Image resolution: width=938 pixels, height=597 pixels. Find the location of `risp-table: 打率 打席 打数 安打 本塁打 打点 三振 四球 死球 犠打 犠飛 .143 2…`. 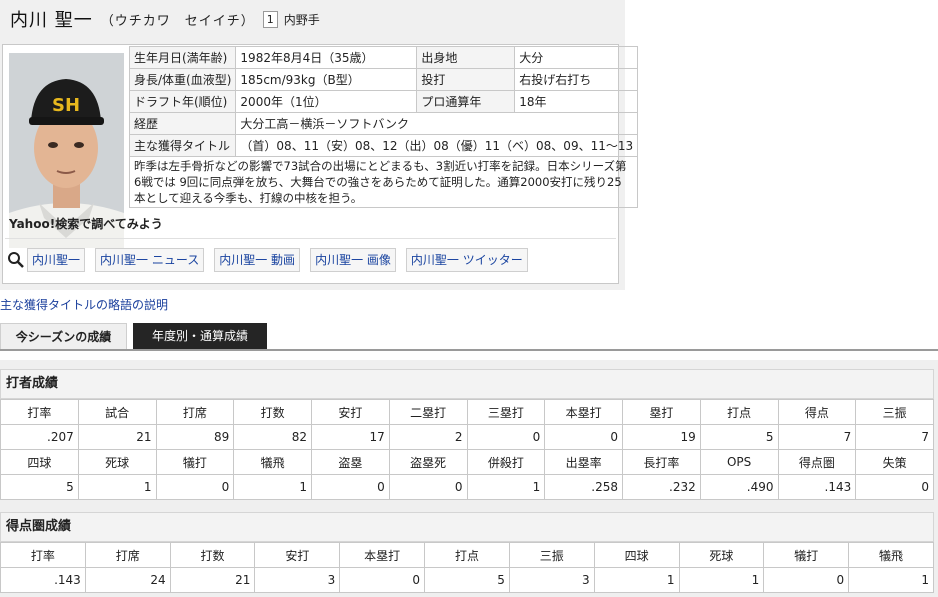

risp-table: 打率 打席 打数 安打 本塁打 打点 三振 四球 死球 犠打 犠飛 .143 2… is located at coordinates (467, 567).